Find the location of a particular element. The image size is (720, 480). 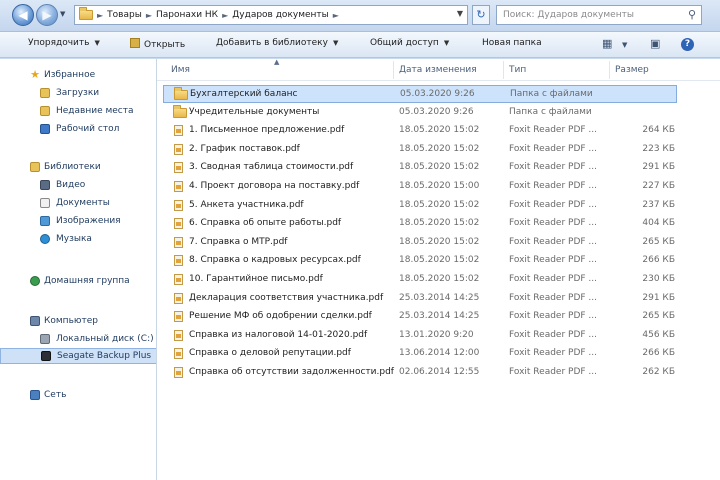

pictures-library-icon is located at coordinates (45, 221).